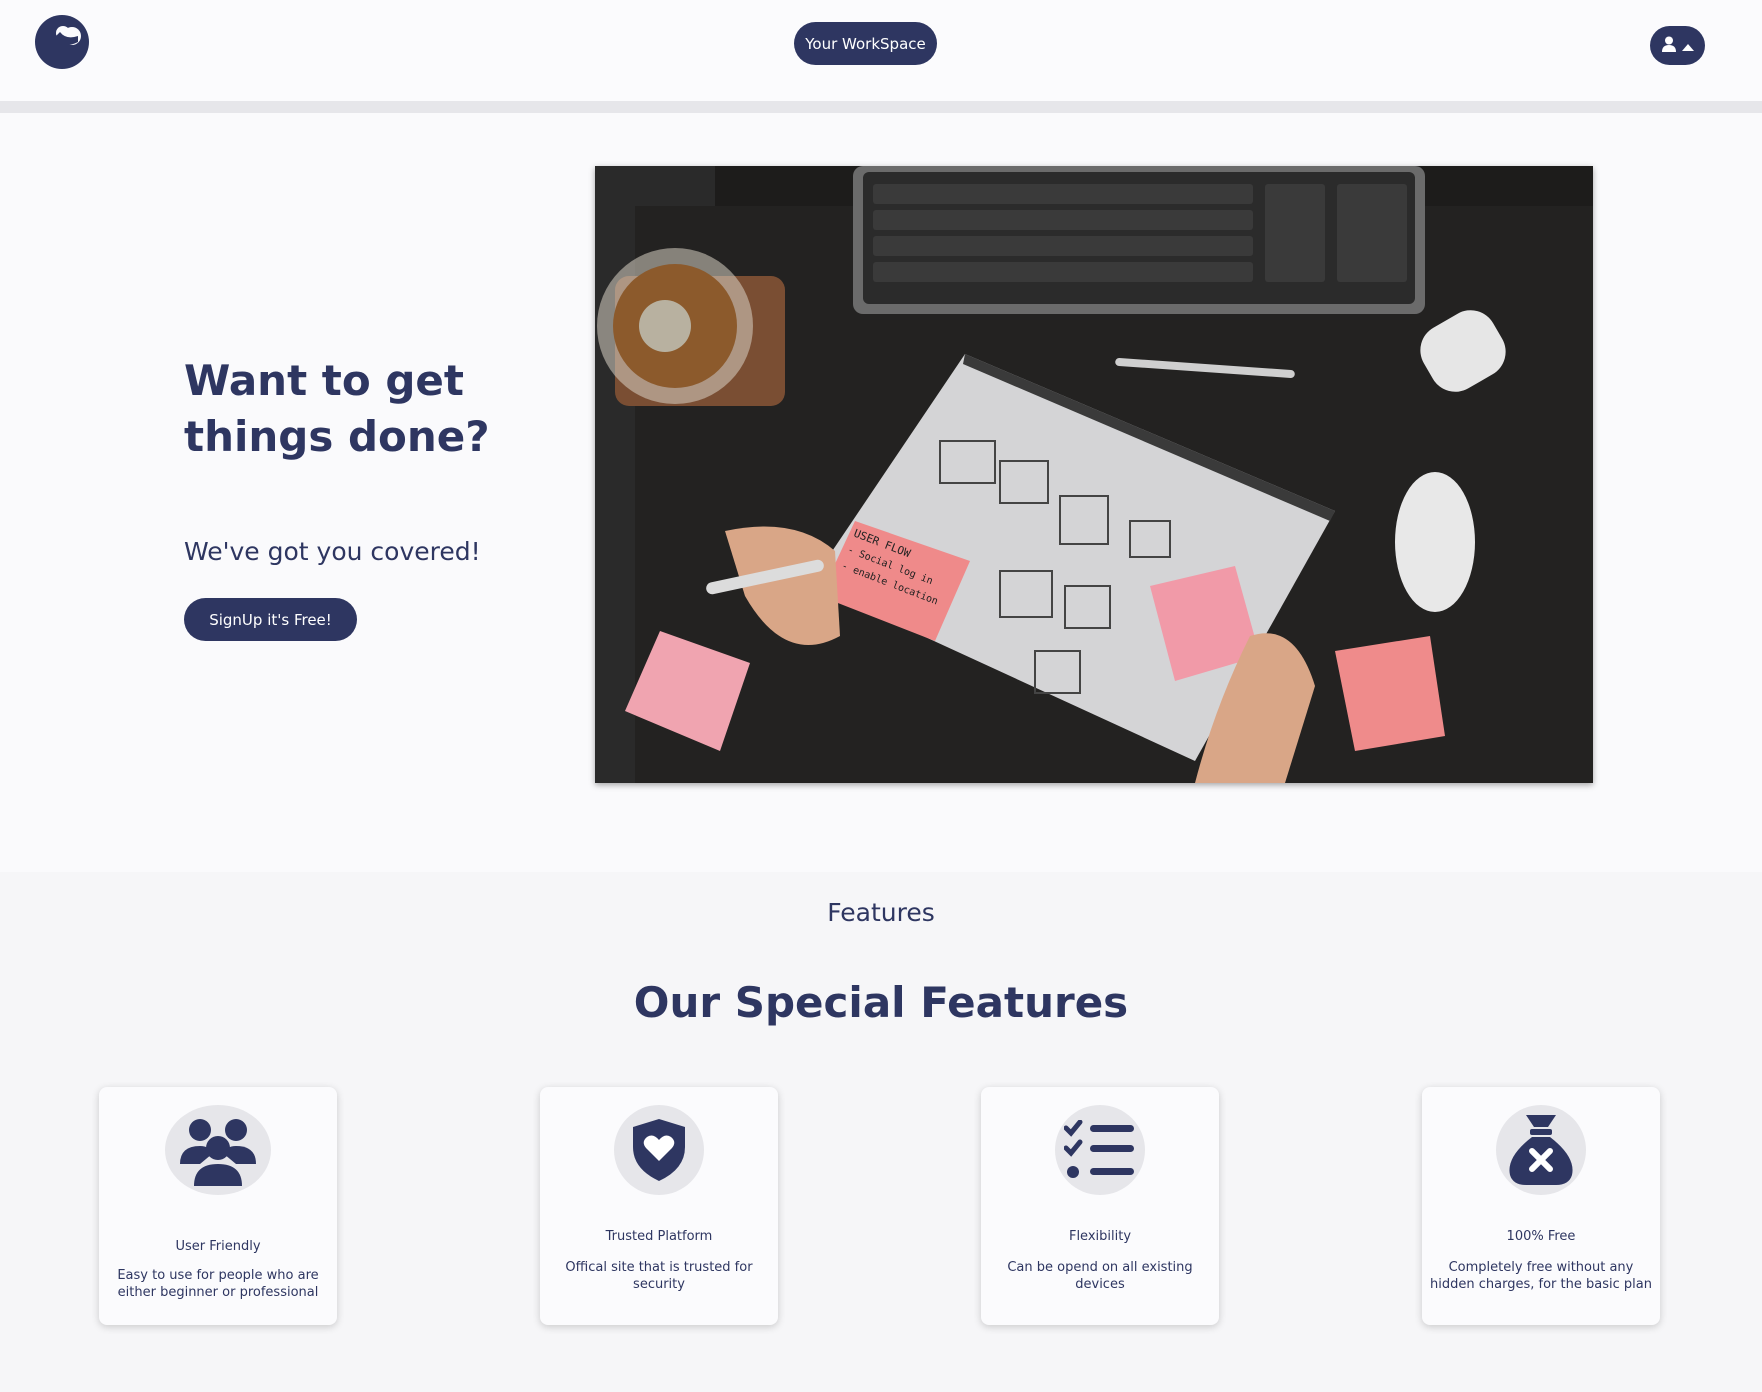 The height and width of the screenshot is (1392, 1762). What do you see at coordinates (1668, 46) in the screenshot?
I see `user-icon` at bounding box center [1668, 46].